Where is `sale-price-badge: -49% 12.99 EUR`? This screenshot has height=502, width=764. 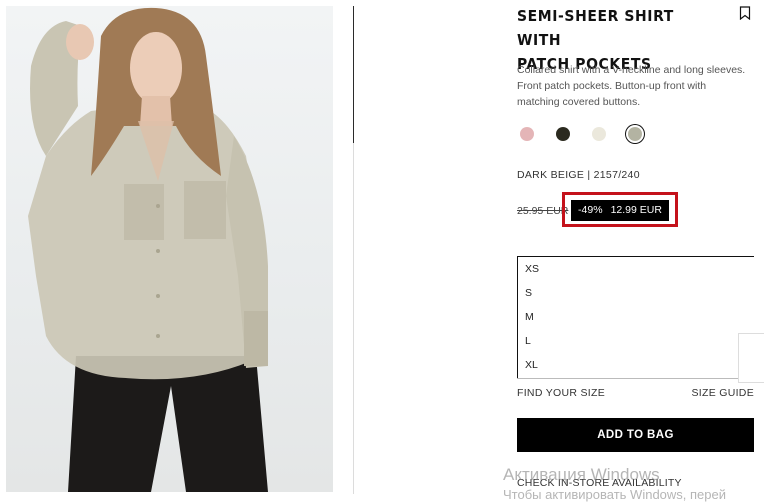 sale-price-badge: -49% 12.99 EUR is located at coordinates (620, 210).